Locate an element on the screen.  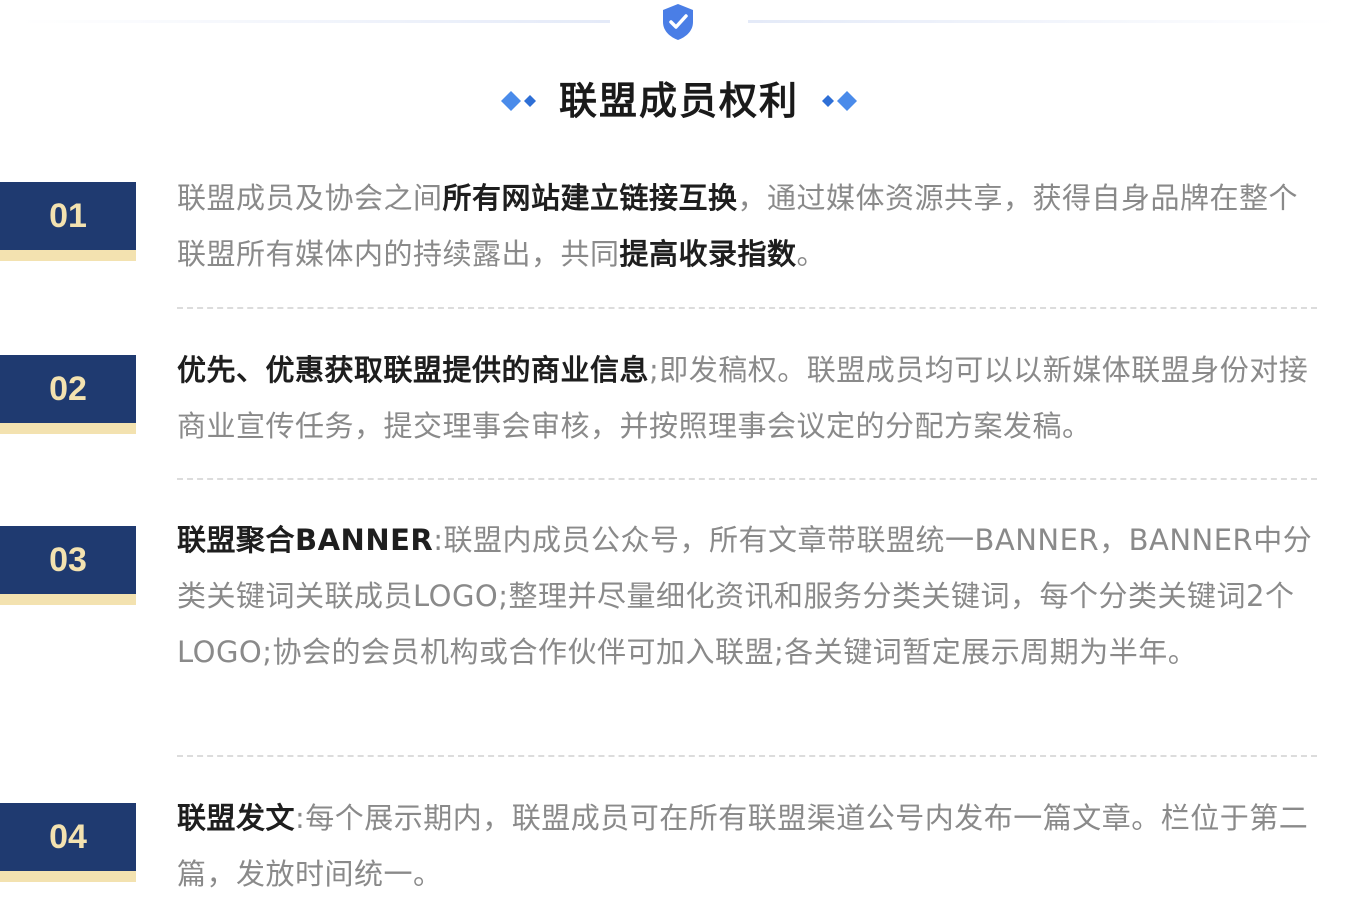
item-number: 04 is located at coordinates (68, 837).